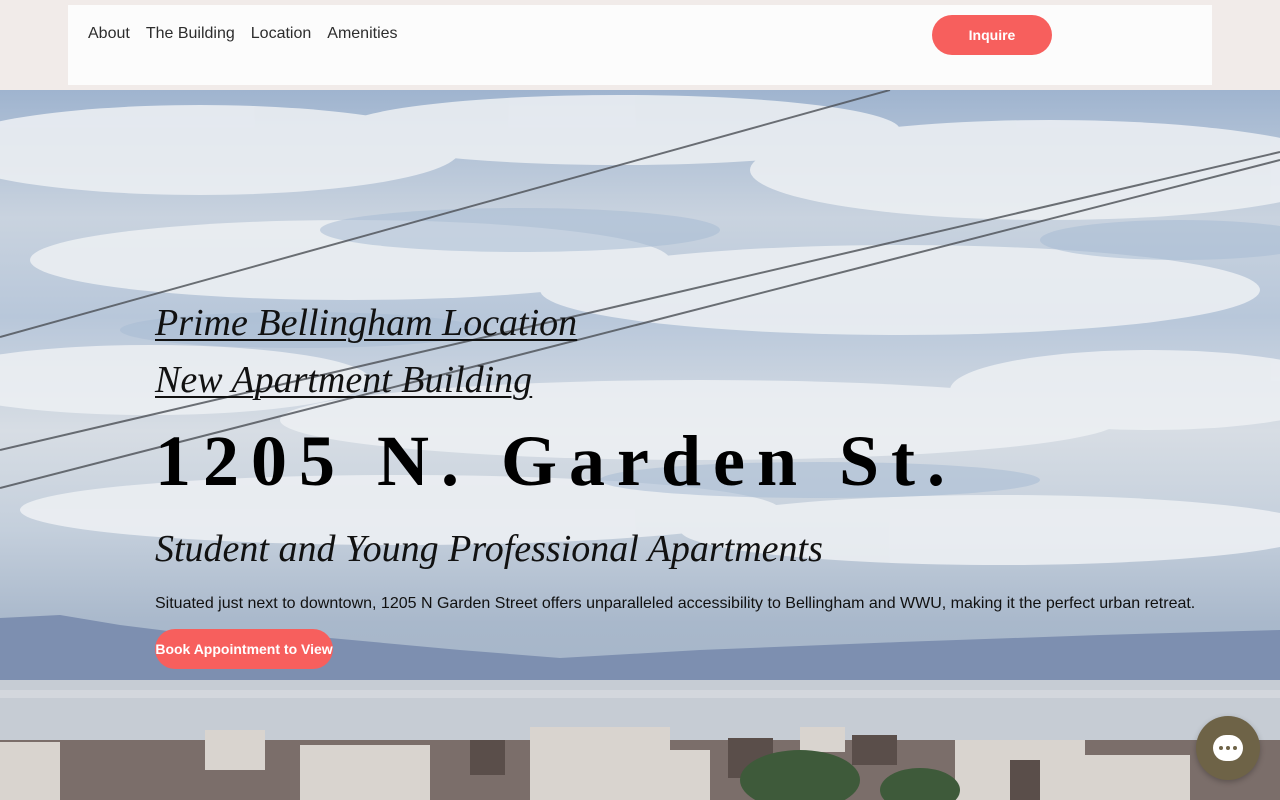  I want to click on hero-subline-building: New Apartment Building, so click(705, 380).